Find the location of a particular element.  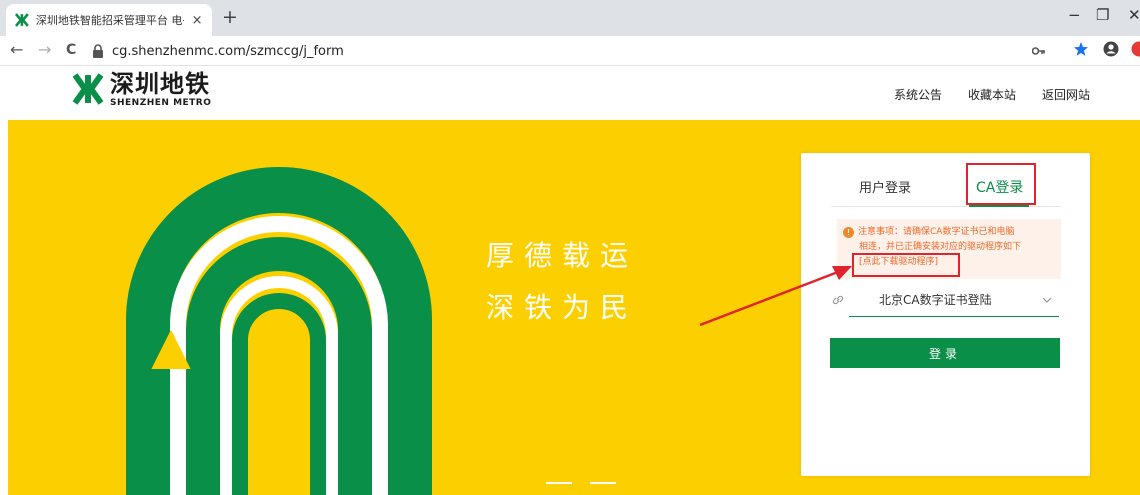

logo-chinese-name: 深圳地铁 is located at coordinates (160, 84).